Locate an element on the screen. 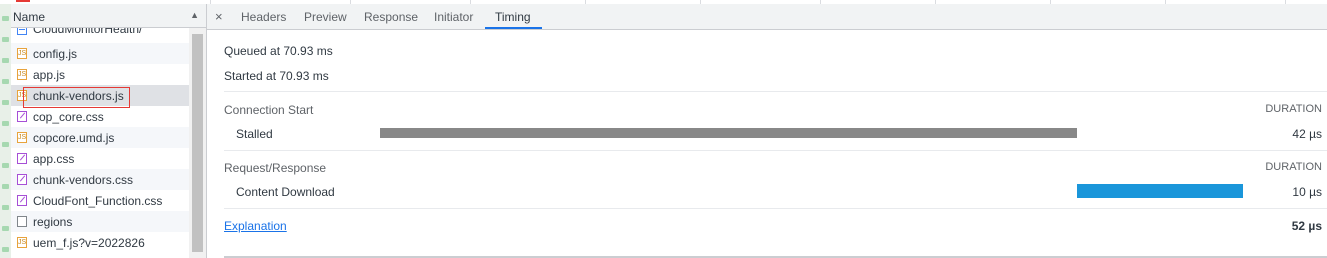 The image size is (1327, 258). list-item: cop_core.css is located at coordinates (100, 116).